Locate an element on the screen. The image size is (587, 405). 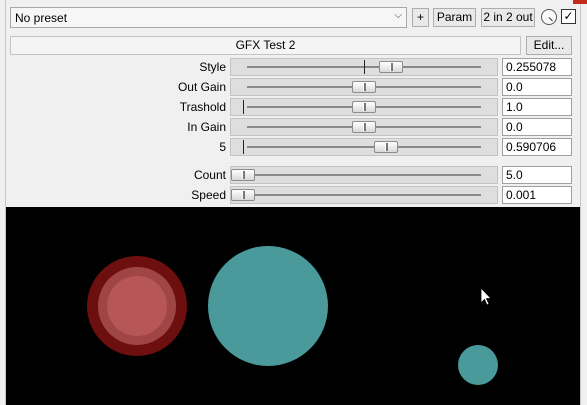
param-label: Count is located at coordinates (209, 175).